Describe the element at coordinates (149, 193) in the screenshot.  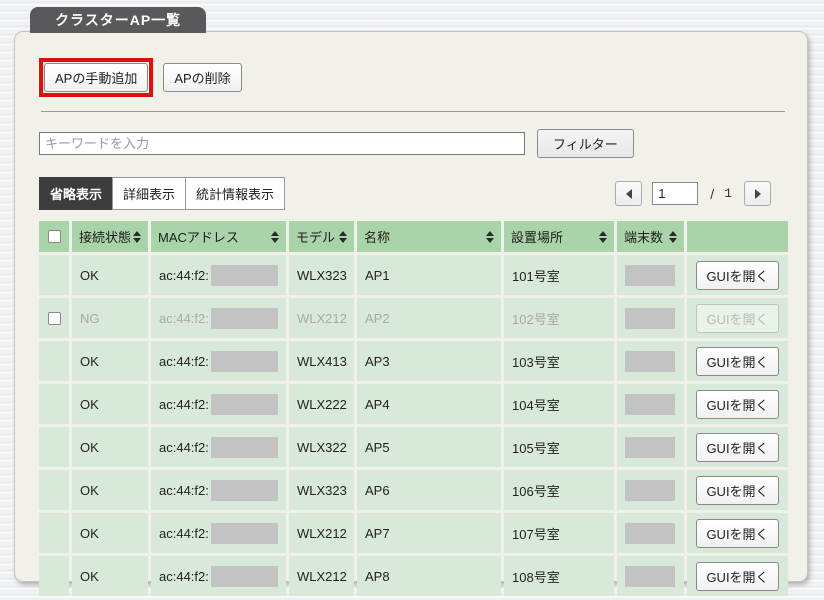
I see `tab-detail-view: 詳細表示` at that location.